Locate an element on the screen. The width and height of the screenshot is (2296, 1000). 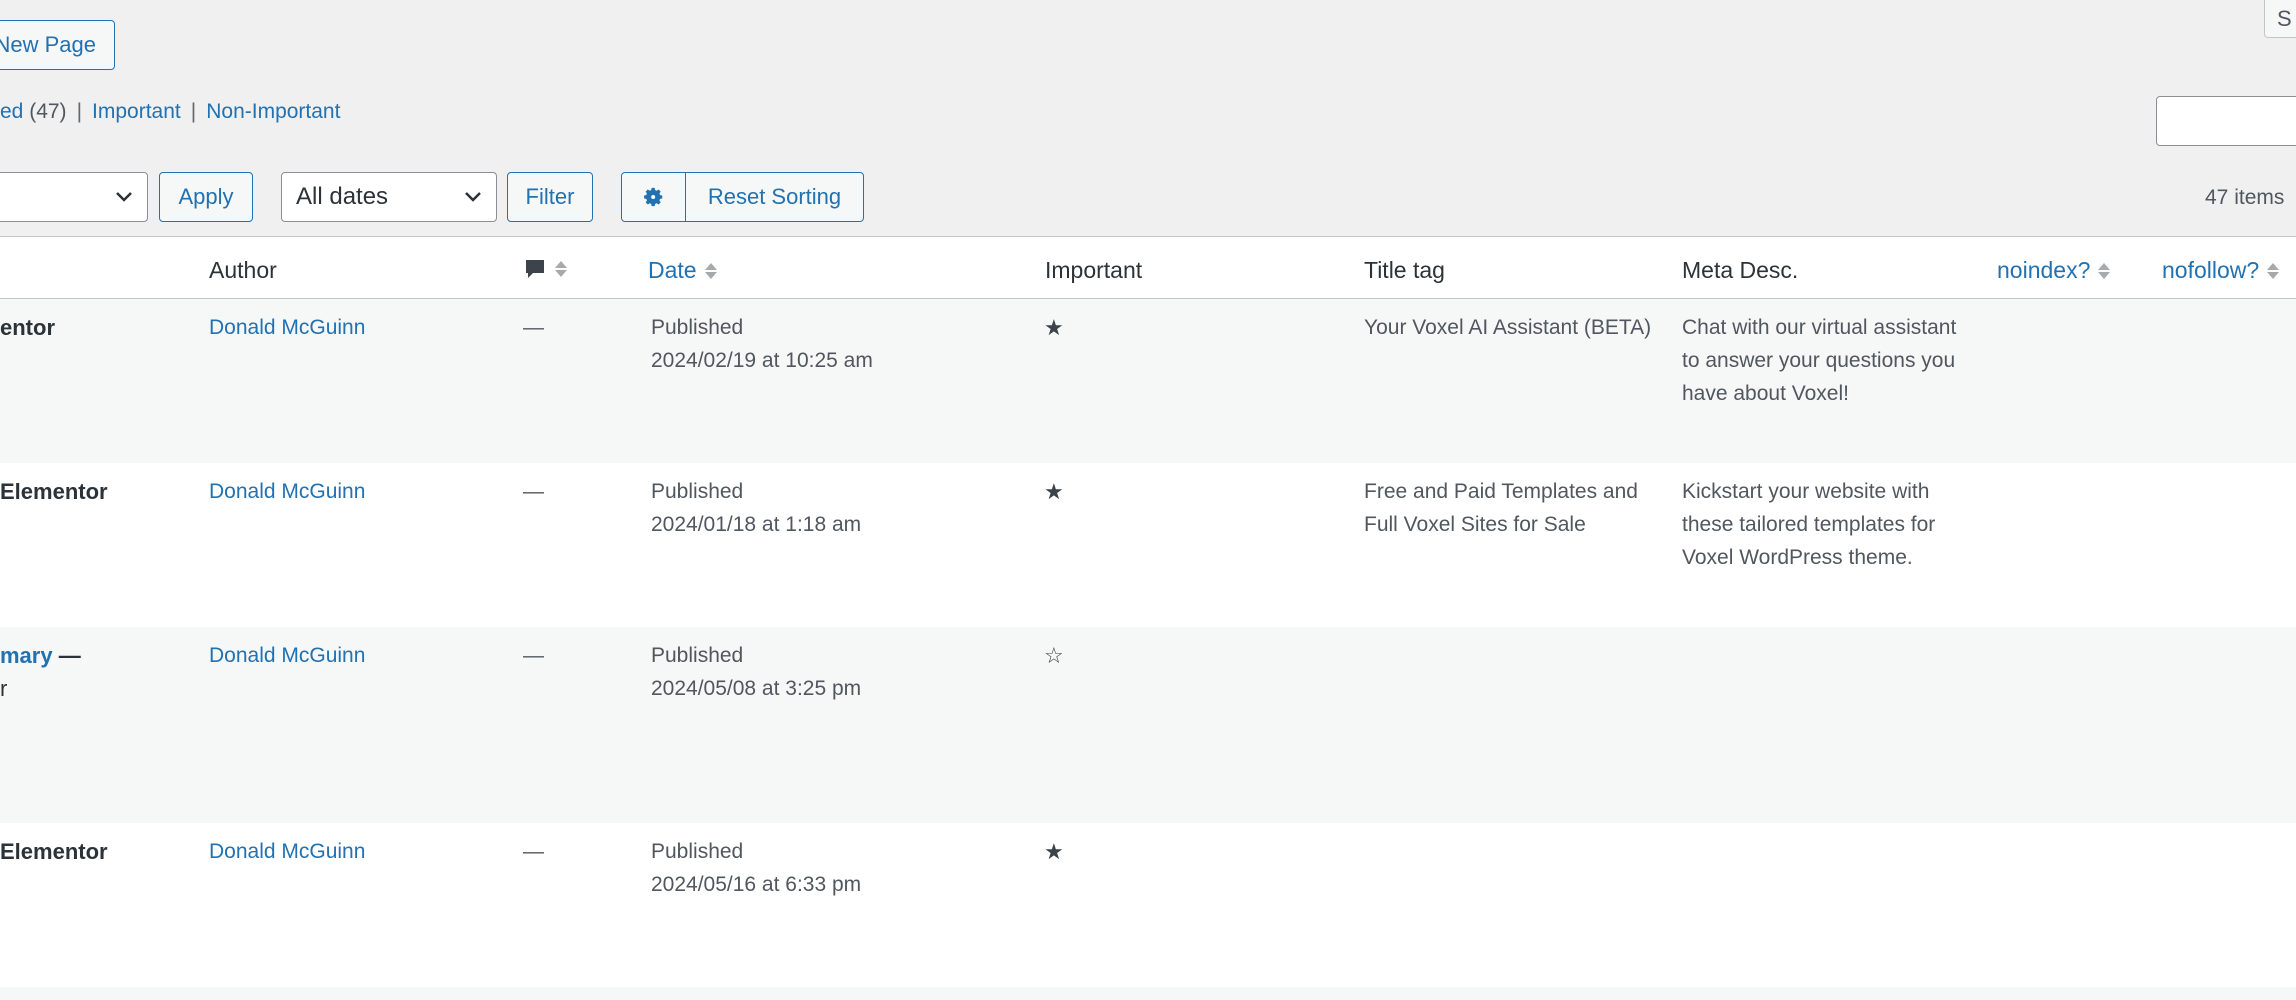
post-date: Published 2024/01/18 at 1:18 am is located at coordinates (756, 508).